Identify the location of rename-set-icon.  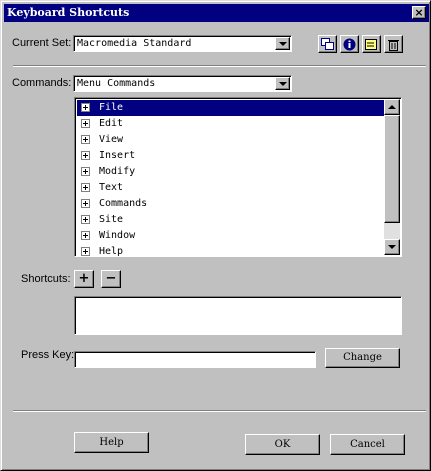
(371, 44).